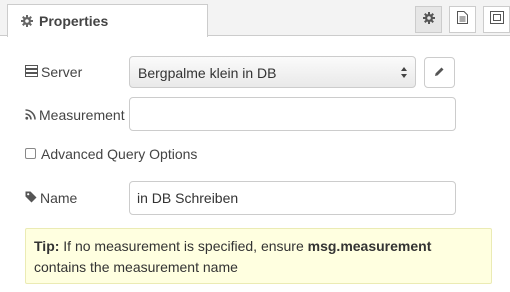 Image resolution: width=510 pixels, height=292 pixels. Describe the element at coordinates (59, 198) in the screenshot. I see `name-label-text: Name` at that location.